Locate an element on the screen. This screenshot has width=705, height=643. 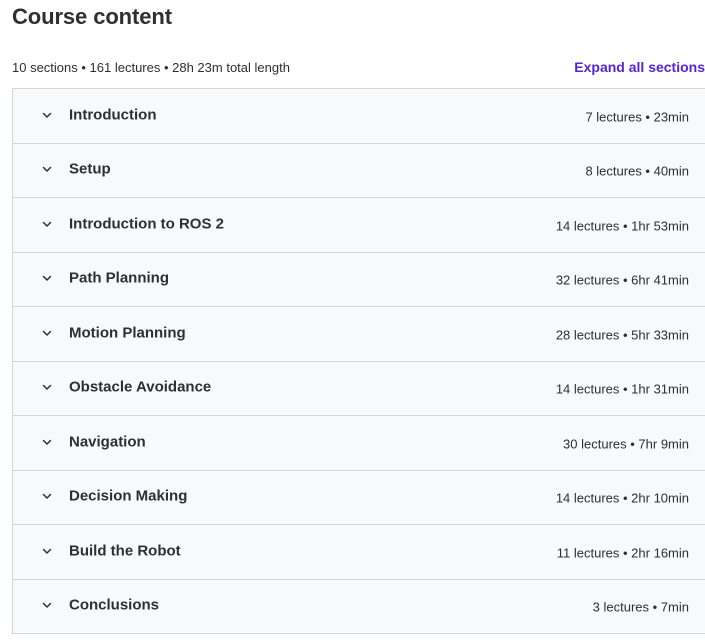
section-meta: 28 lectures • 5hr 33min is located at coordinates (622, 334).